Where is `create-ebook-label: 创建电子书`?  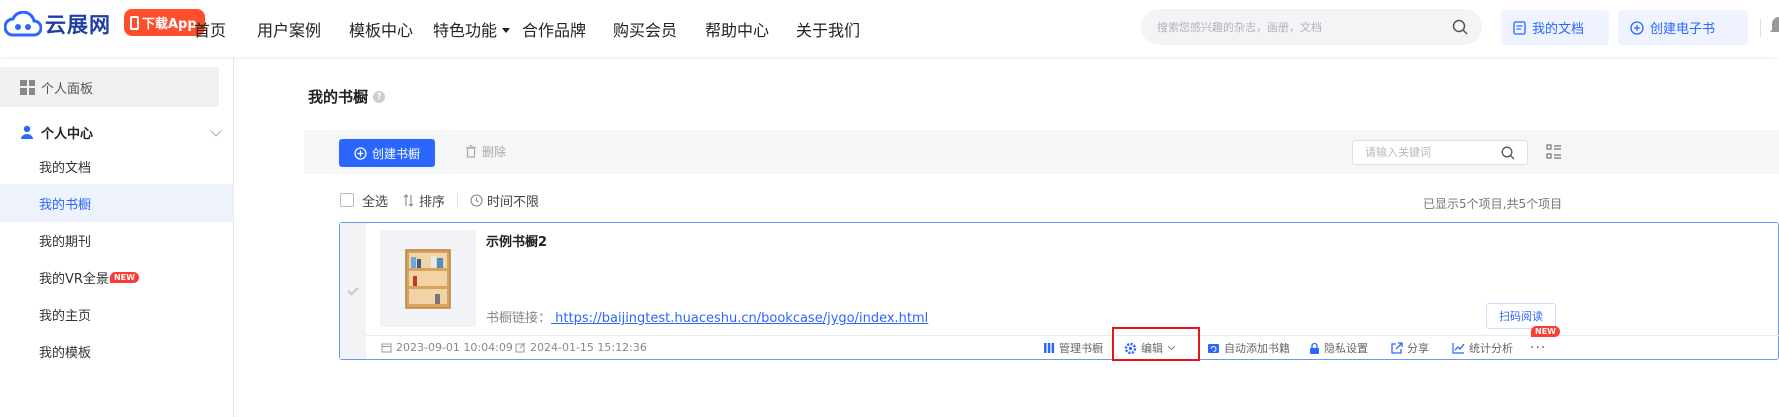 create-ebook-label: 创建电子书 is located at coordinates (1683, 29).